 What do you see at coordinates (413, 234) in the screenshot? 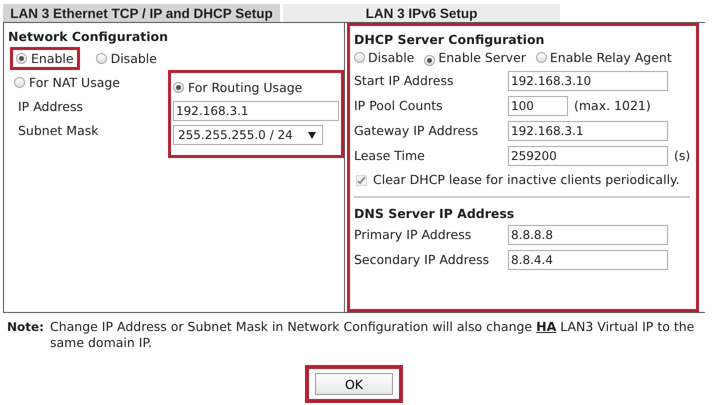
I see `field-label: Primary IP Address` at bounding box center [413, 234].